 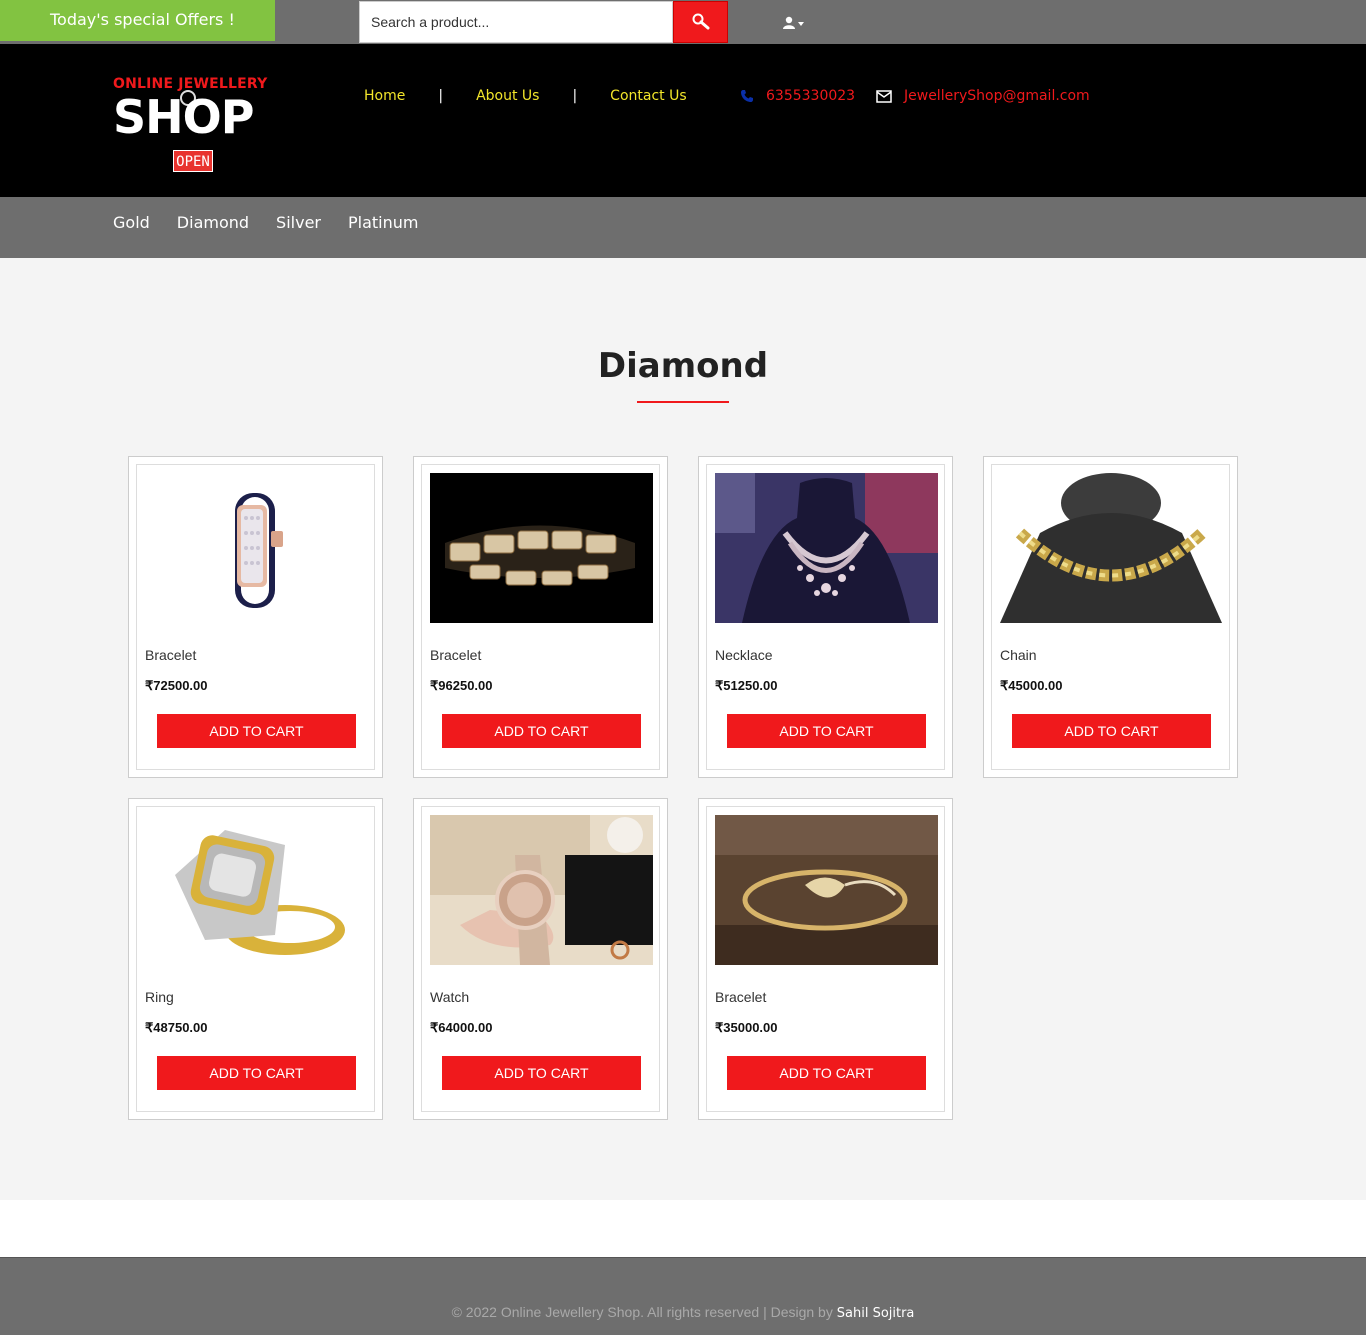 I want to click on product-name: Watch, so click(x=450, y=997).